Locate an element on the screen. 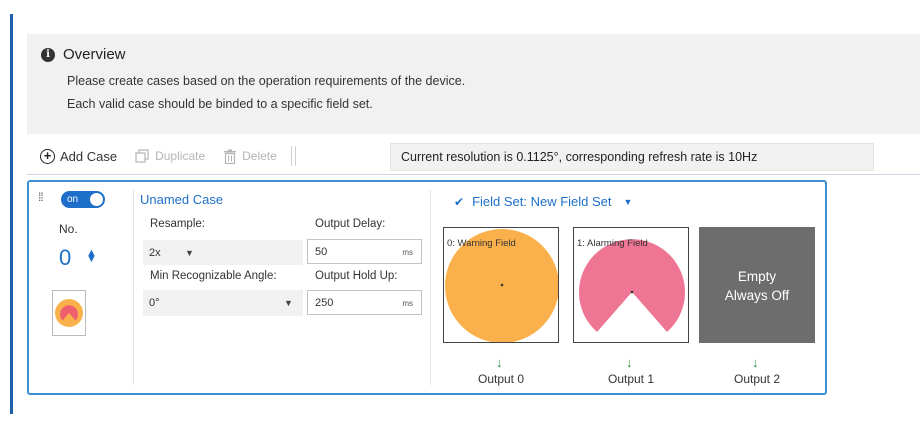  left-accent-bar is located at coordinates (11, 214).